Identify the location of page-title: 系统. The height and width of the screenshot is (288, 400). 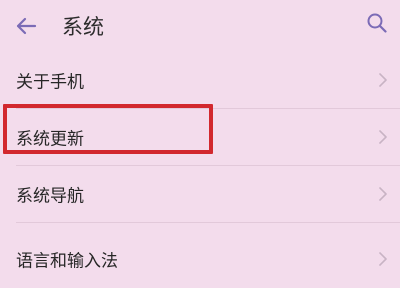
(83, 27).